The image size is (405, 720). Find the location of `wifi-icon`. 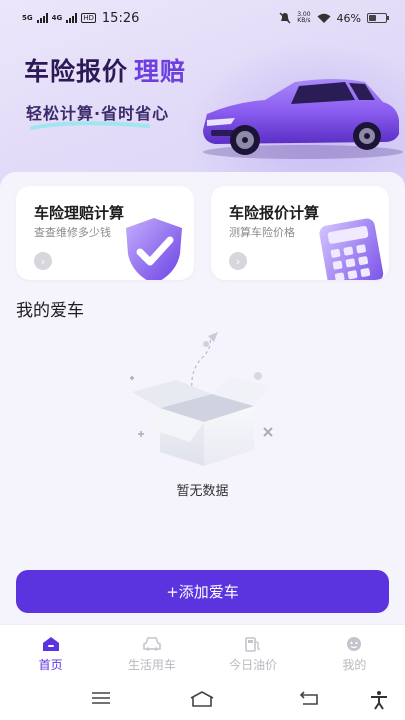

wifi-icon is located at coordinates (324, 18).